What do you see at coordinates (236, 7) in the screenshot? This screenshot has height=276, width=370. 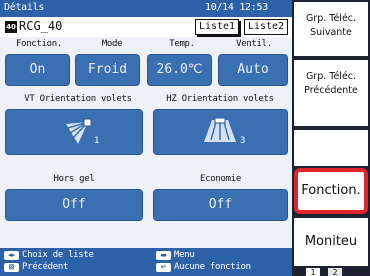 I see `datetime: 10/14 12:53` at bounding box center [236, 7].